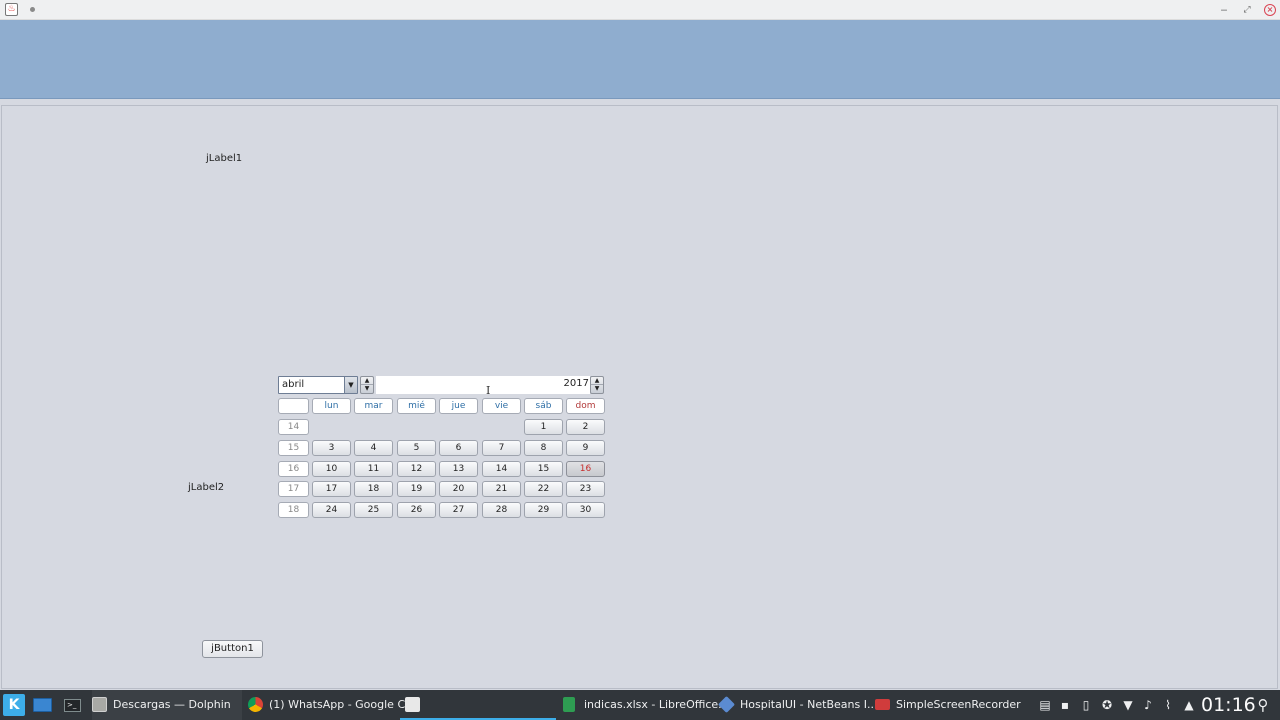  Describe the element at coordinates (1189, 705) in the screenshot. I see `chevron-up-icon: ▲` at that location.